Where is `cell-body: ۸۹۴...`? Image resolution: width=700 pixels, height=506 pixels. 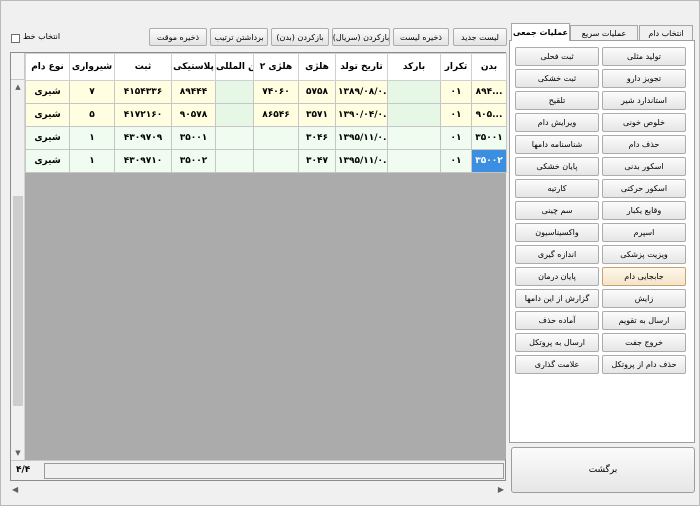 cell-body: ۸۹۴... is located at coordinates (489, 92).